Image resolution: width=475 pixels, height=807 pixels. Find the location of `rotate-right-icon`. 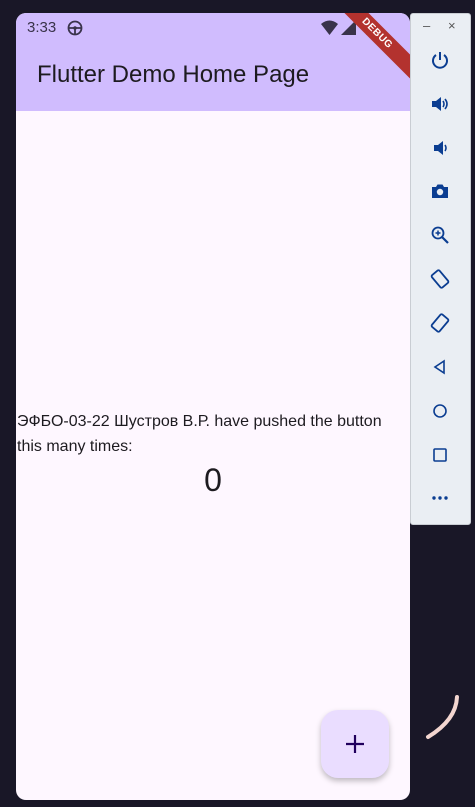

rotate-right-icon is located at coordinates (440, 323).